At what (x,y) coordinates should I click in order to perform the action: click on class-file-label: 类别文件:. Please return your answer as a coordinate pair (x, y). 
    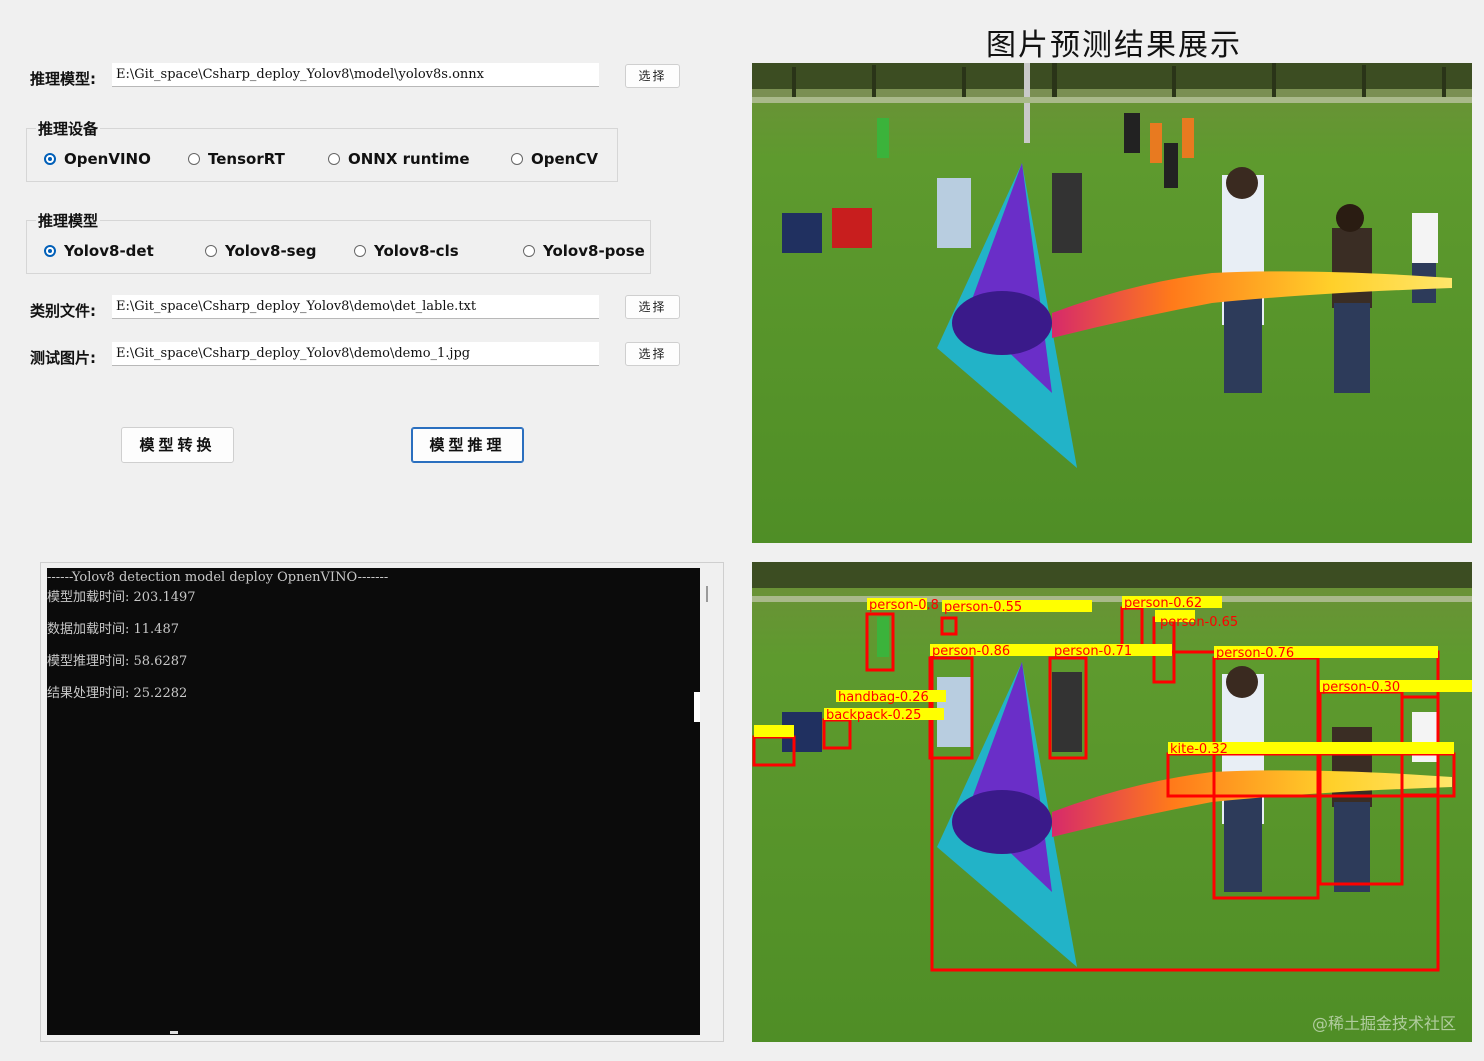
    Looking at the image, I should click on (63, 311).